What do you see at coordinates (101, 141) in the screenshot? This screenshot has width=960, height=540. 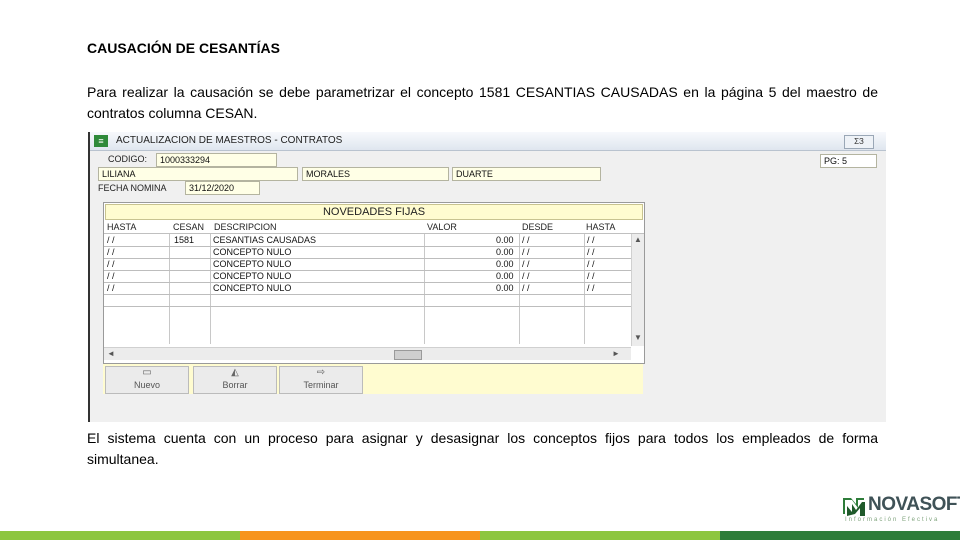 I see `app-icon: ≡` at bounding box center [101, 141].